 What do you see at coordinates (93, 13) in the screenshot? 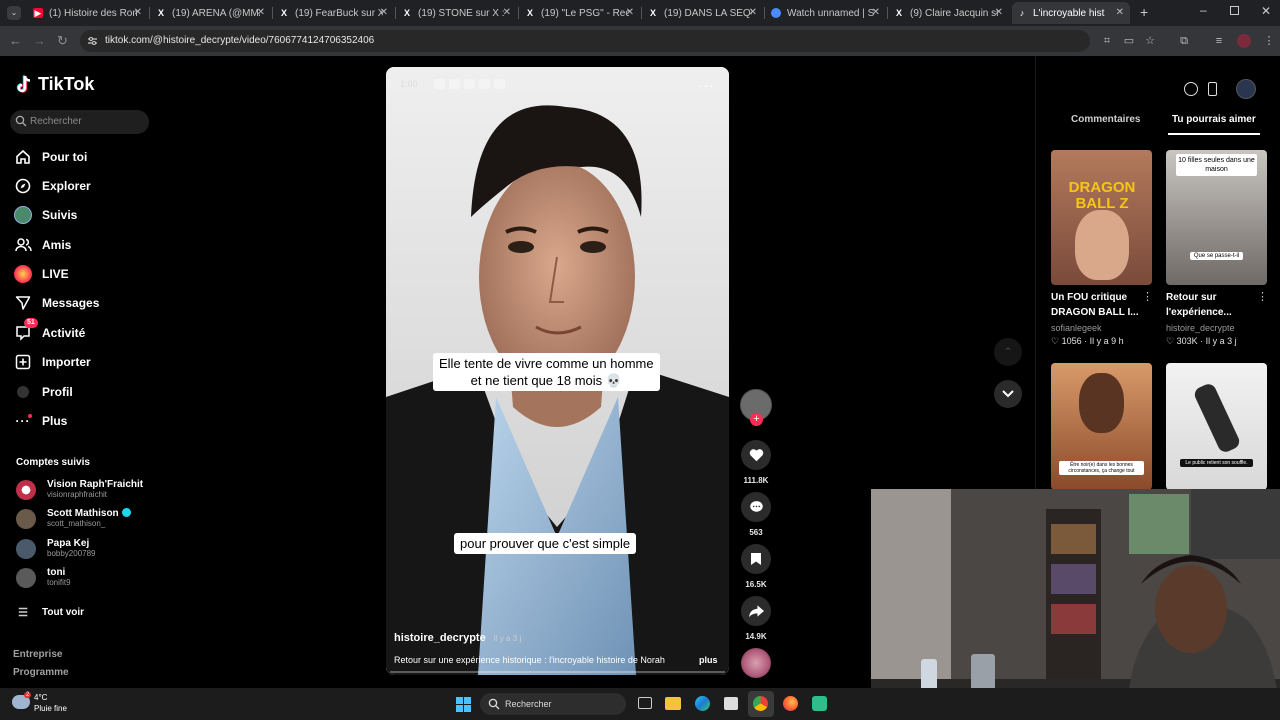
I see `browser-tab-title: (1) Histoire des Rom` at bounding box center [93, 13].